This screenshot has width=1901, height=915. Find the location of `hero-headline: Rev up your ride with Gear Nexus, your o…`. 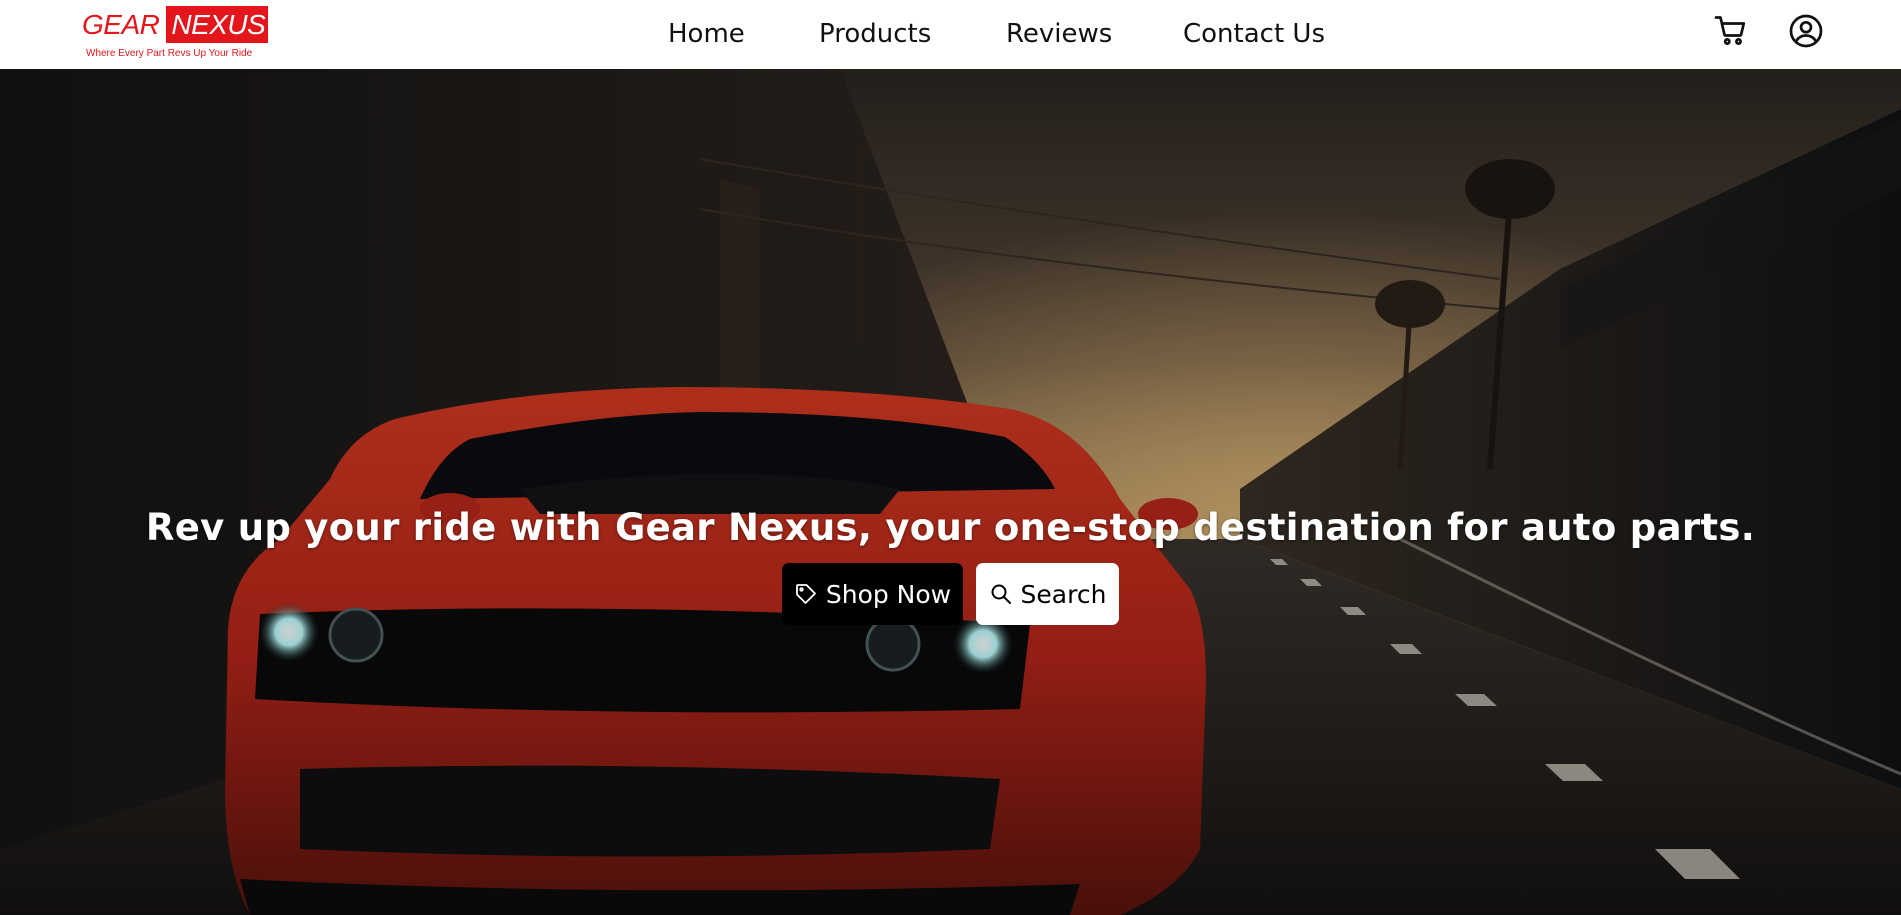

hero-headline: Rev up your ride with Gear Nexus, your o… is located at coordinates (950, 527).